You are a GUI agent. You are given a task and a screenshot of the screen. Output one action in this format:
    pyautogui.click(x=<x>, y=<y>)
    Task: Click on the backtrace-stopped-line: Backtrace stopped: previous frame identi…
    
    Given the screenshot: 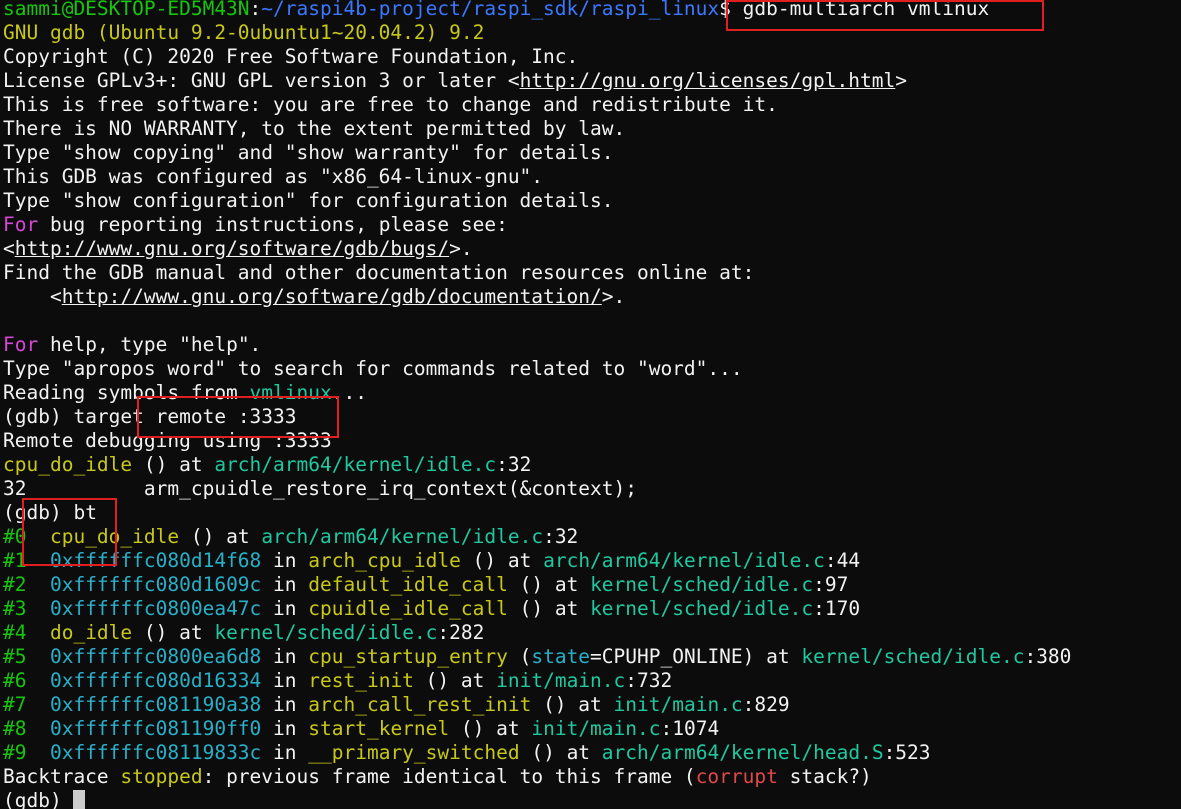 What is the action you would take?
    pyautogui.click(x=437, y=777)
    